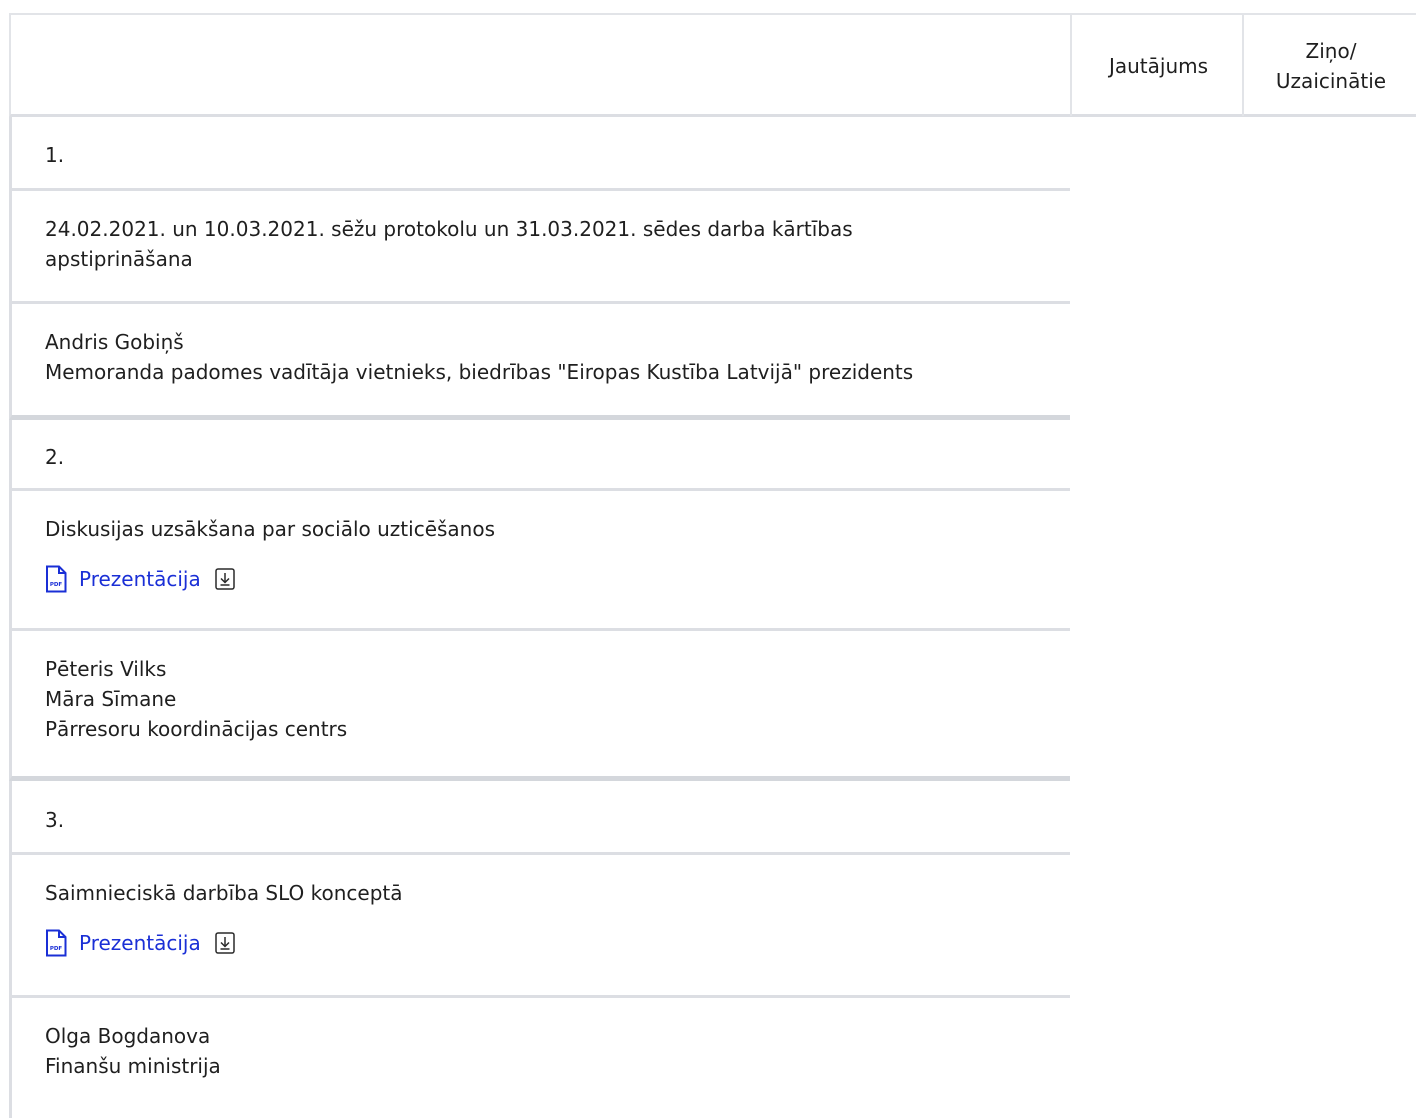 The image size is (1416, 1118). Describe the element at coordinates (119, 259) in the screenshot. I see `agenda-item-topic-line: apstiprināšana` at that location.